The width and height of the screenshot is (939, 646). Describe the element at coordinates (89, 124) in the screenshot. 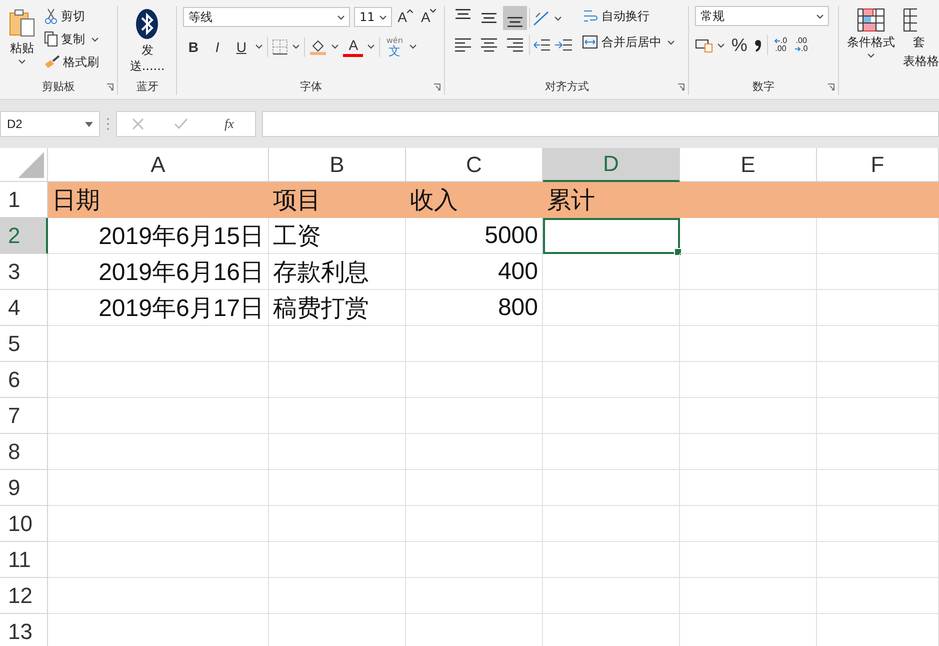

I see `dropdown-icon` at that location.